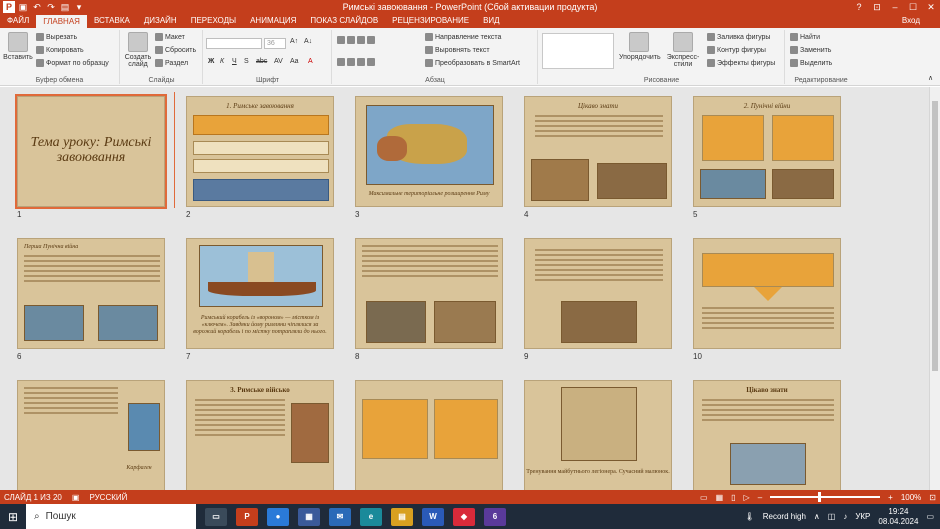 Image resolution: width=940 pixels, height=529 pixels. What do you see at coordinates (260, 151) in the screenshot?
I see `slide-thumbnail-2: 1. Римське завоювання` at bounding box center [260, 151].